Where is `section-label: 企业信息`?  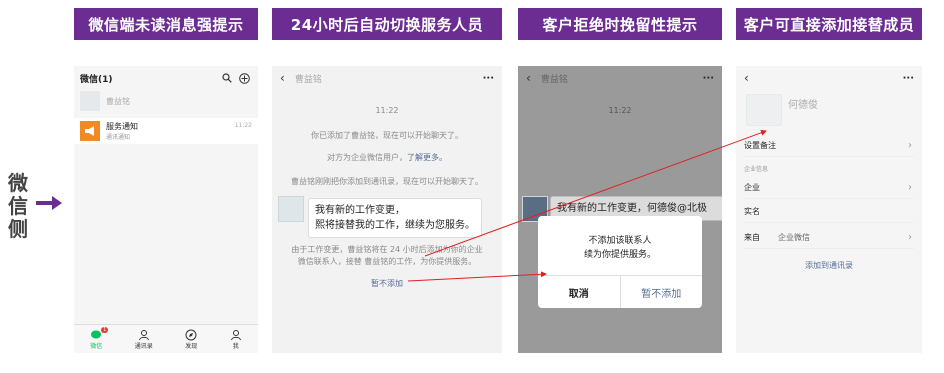
section-label: 企业信息 is located at coordinates (756, 169).